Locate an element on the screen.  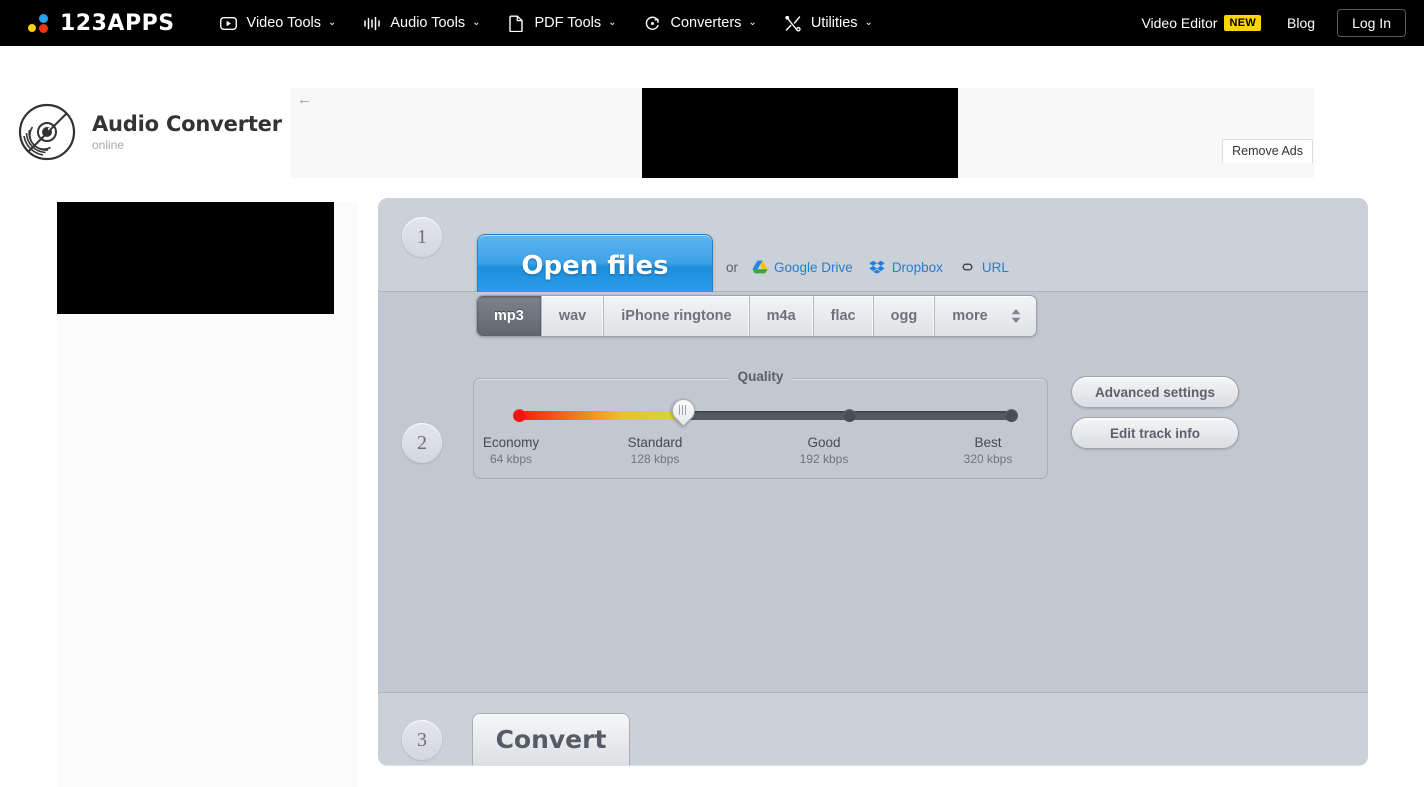
google-drive-icon is located at coordinates (759, 267).